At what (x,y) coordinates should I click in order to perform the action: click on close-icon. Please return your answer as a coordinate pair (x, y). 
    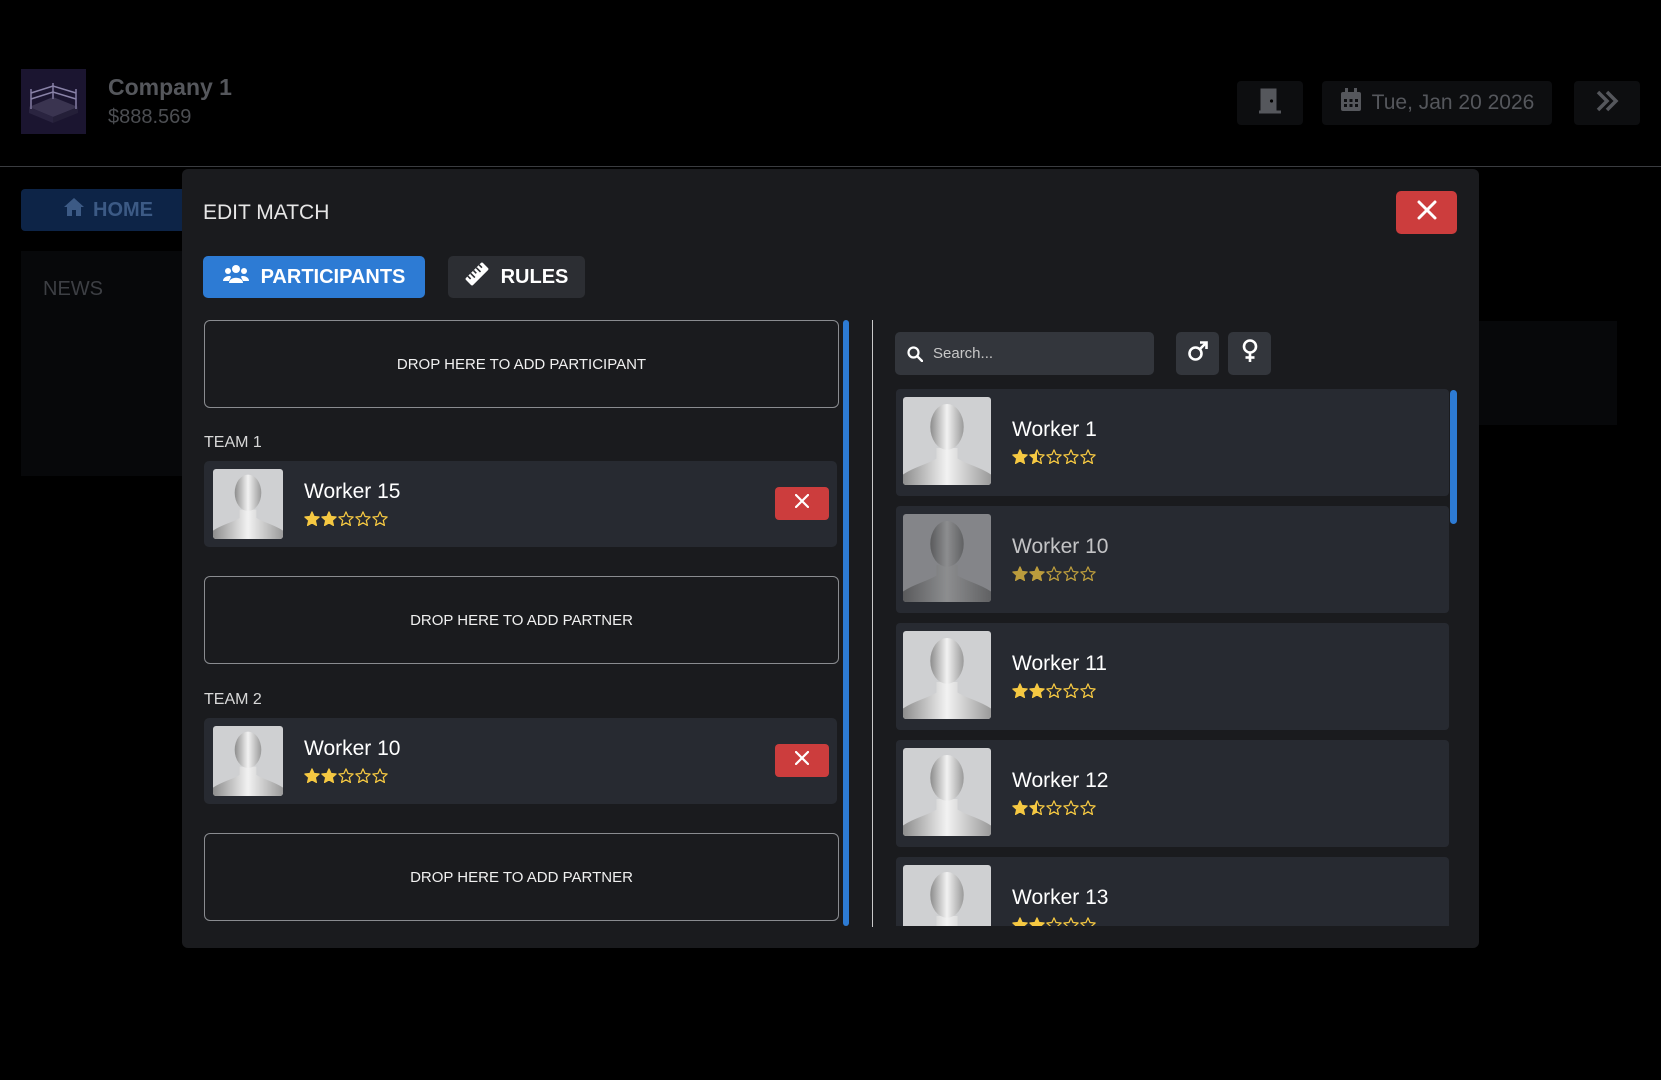
    Looking at the image, I should click on (802, 503).